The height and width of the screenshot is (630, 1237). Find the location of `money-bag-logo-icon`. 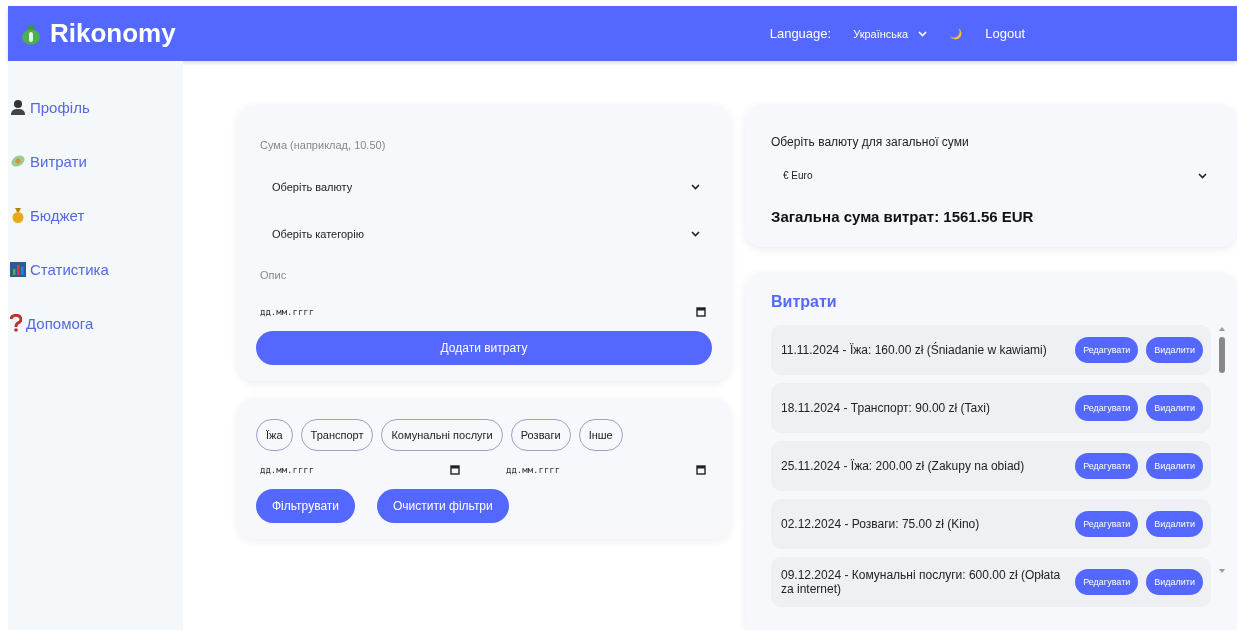

money-bag-logo-icon is located at coordinates (31, 33).